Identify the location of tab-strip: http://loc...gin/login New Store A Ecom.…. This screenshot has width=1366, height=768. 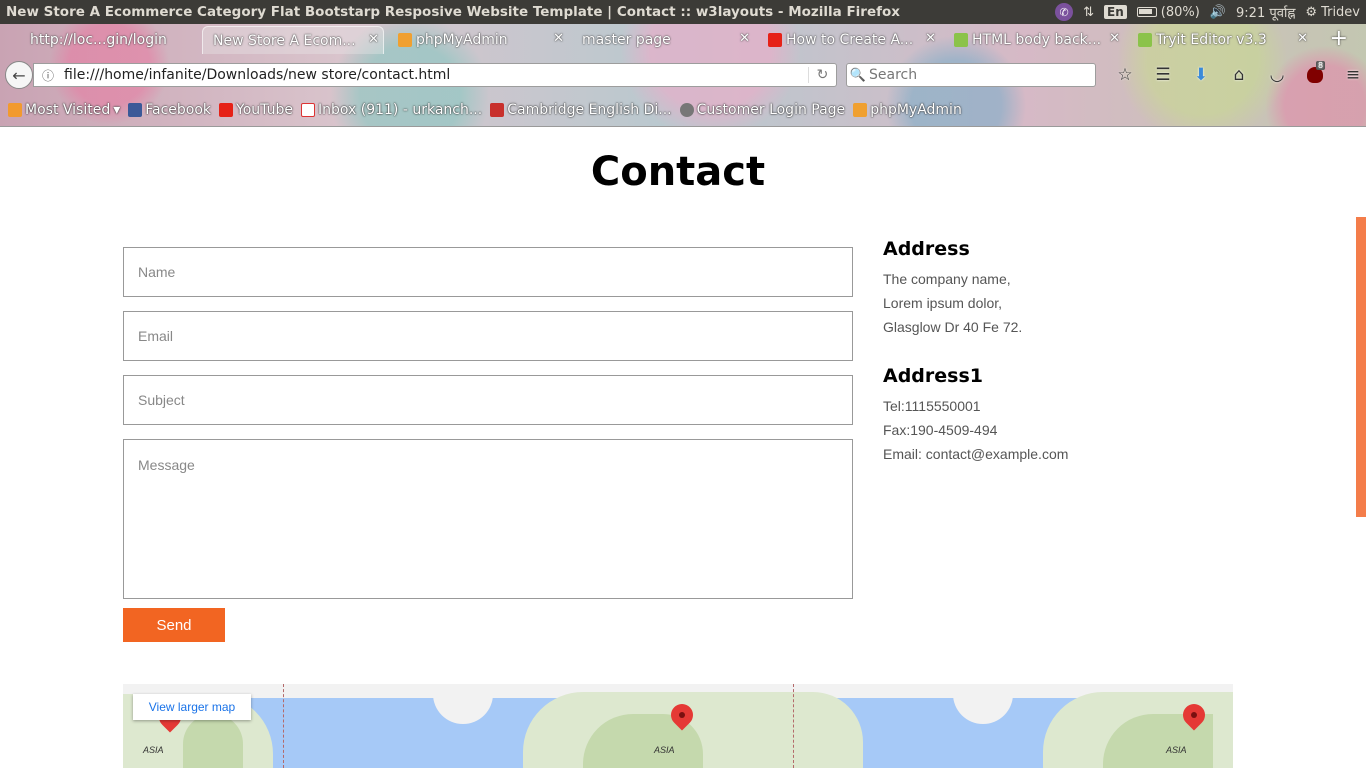
(683, 39).